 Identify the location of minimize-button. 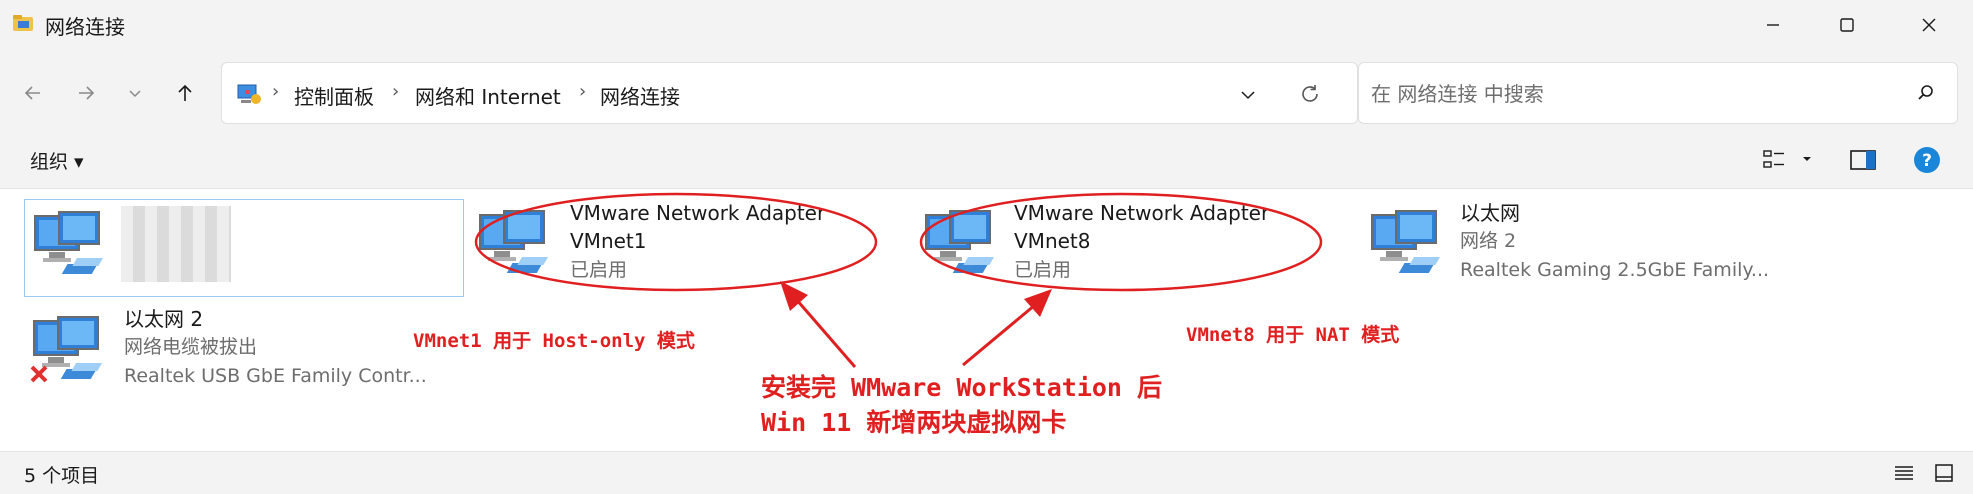
(1773, 25).